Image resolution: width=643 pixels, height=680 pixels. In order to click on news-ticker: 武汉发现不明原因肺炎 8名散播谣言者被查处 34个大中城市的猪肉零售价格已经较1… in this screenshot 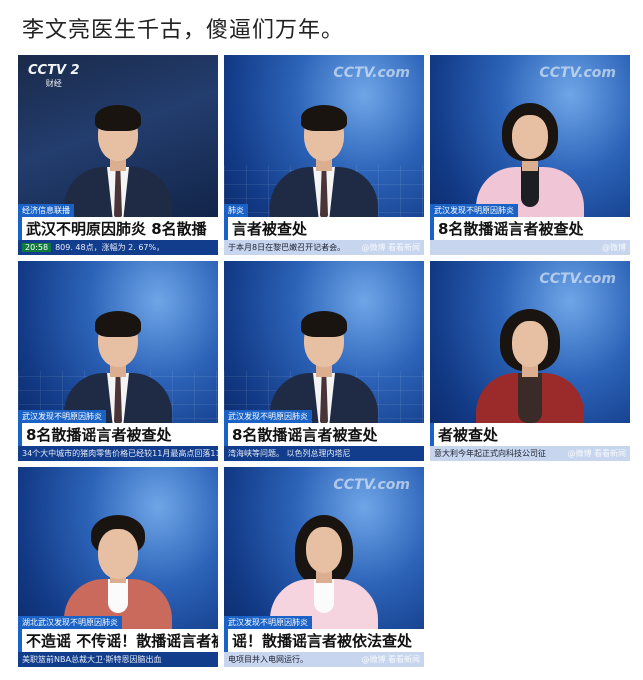, I will do `click(118, 432)`.